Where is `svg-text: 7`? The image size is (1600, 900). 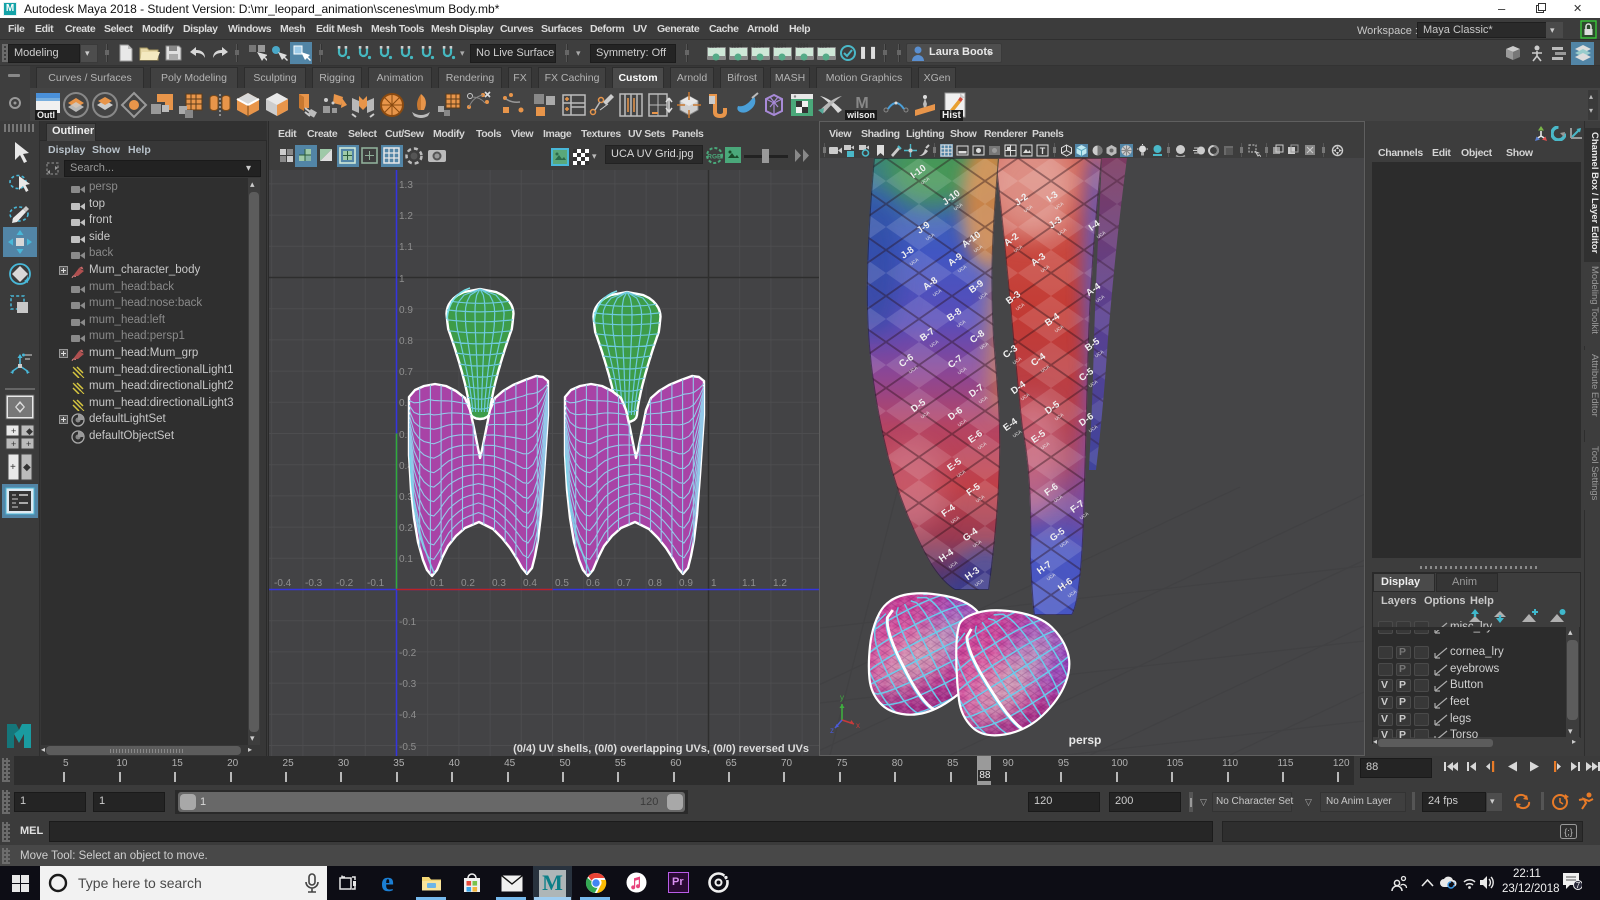 svg-text: 7 is located at coordinates (1578, 885).